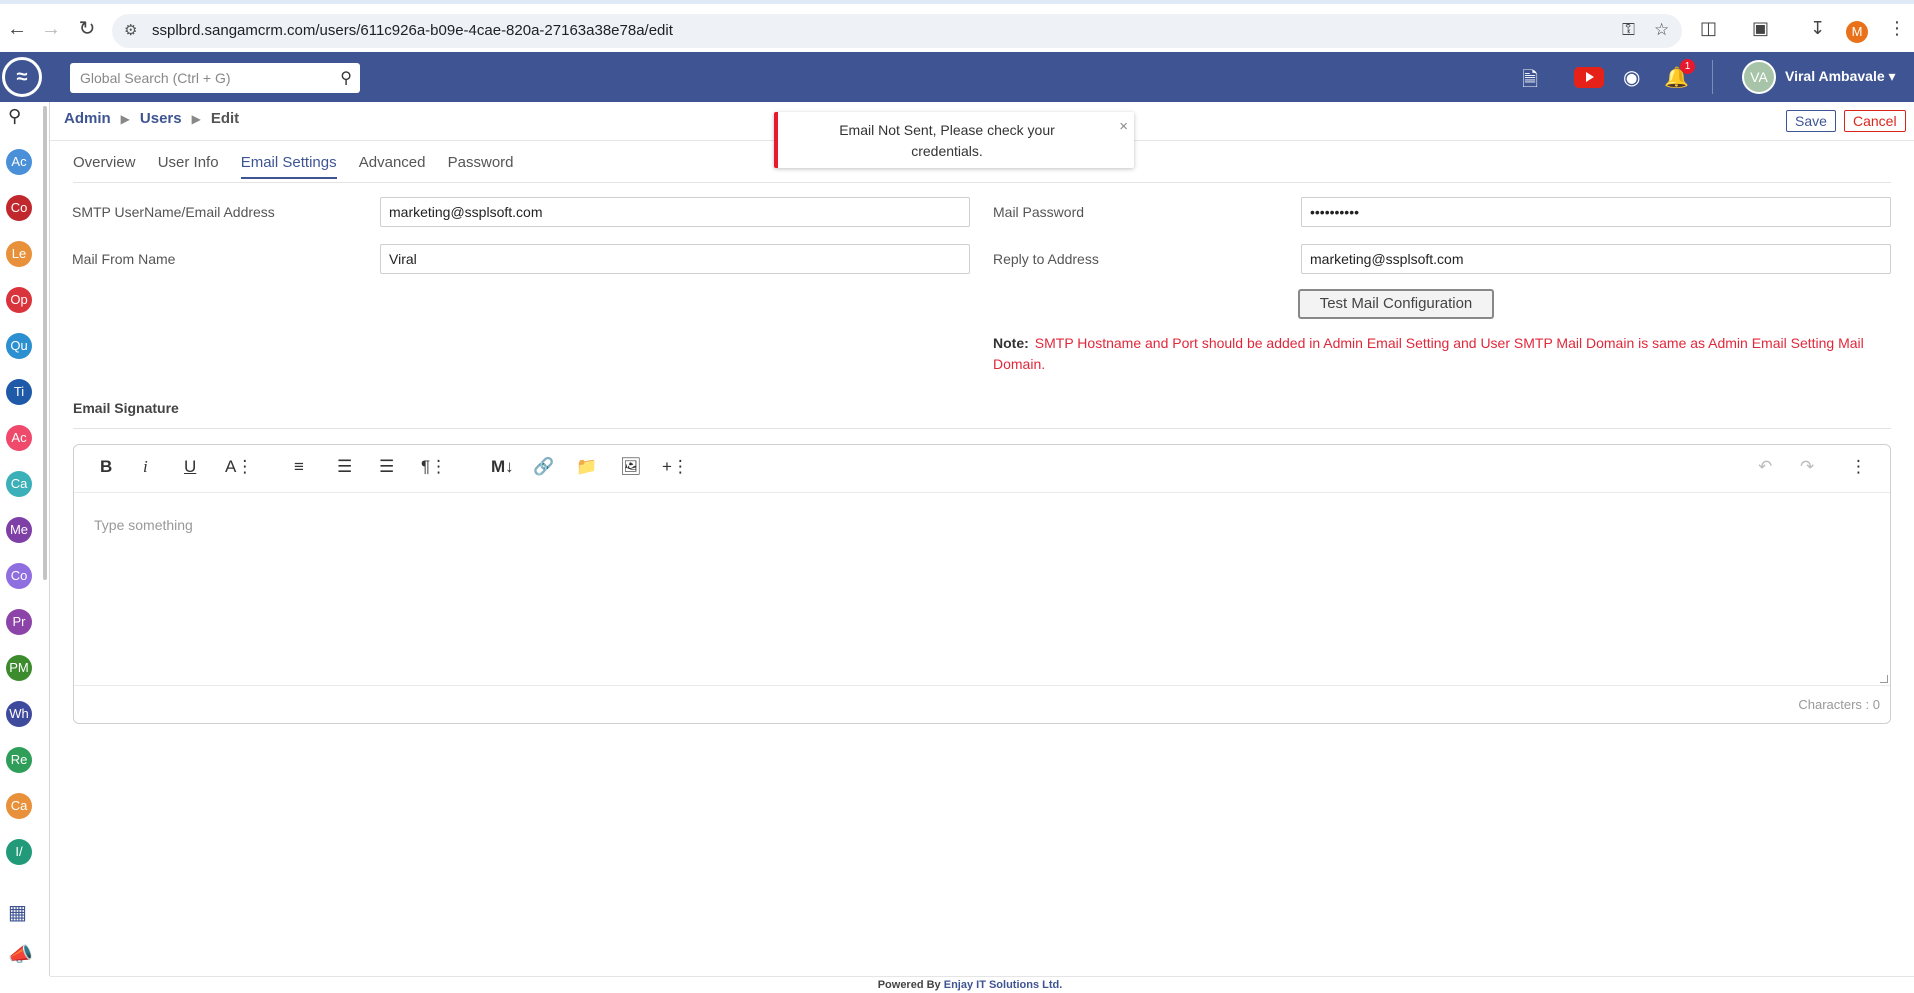  I want to click on sidebar-module-1: Co, so click(19, 208).